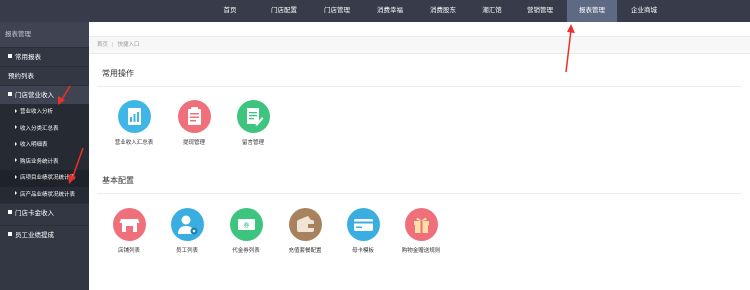  I want to click on voucher-icon: 券, so click(246, 224).